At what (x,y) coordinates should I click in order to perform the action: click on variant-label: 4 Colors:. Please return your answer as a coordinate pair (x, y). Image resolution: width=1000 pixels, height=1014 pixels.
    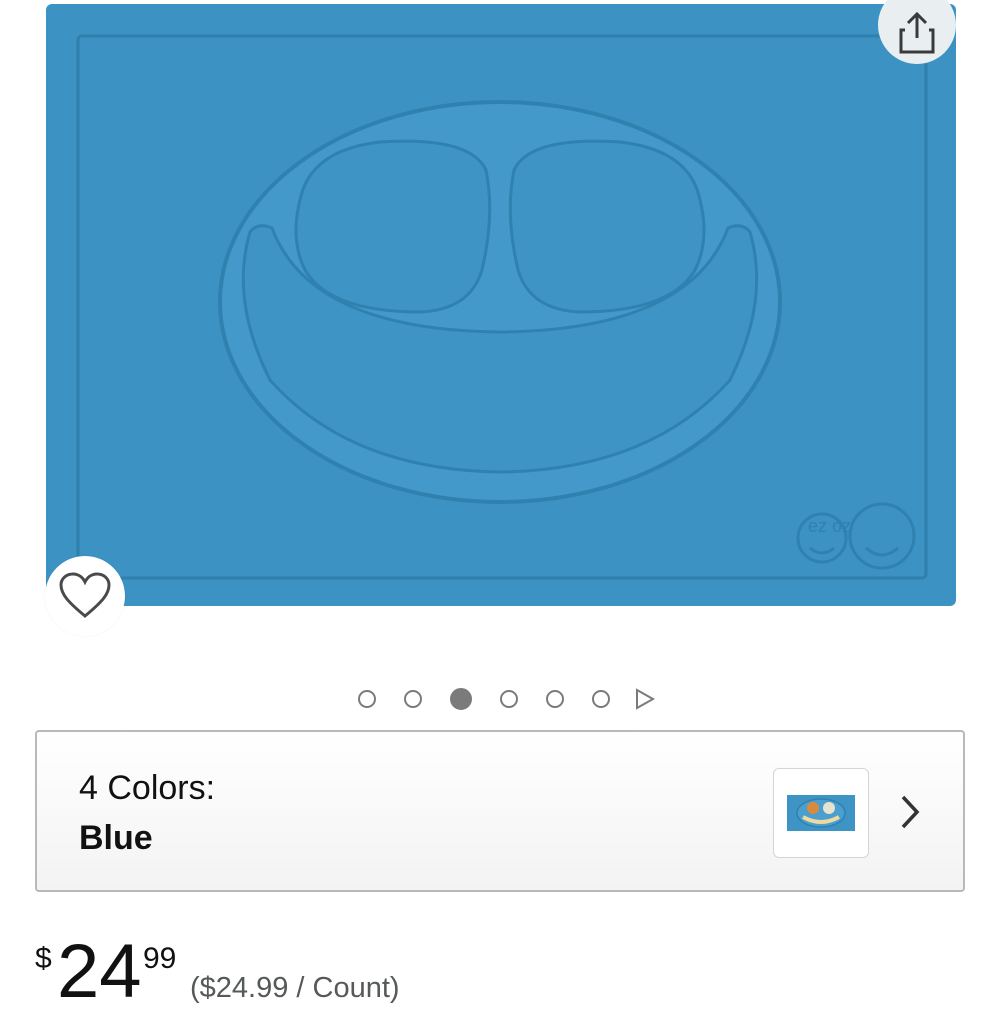
    Looking at the image, I should click on (147, 788).